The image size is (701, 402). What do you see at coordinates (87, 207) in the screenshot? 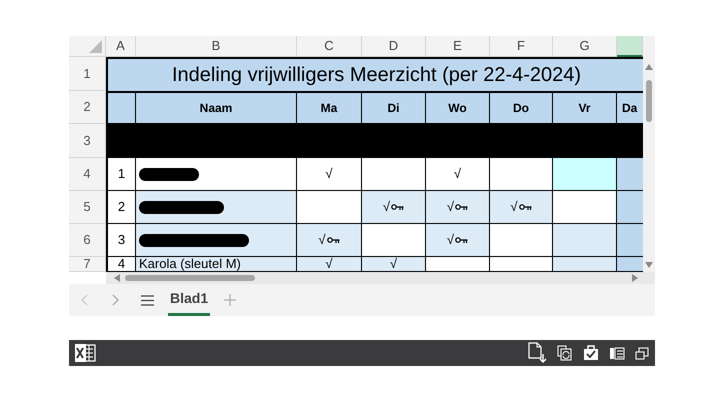
I see `row-header: 5` at bounding box center [87, 207].